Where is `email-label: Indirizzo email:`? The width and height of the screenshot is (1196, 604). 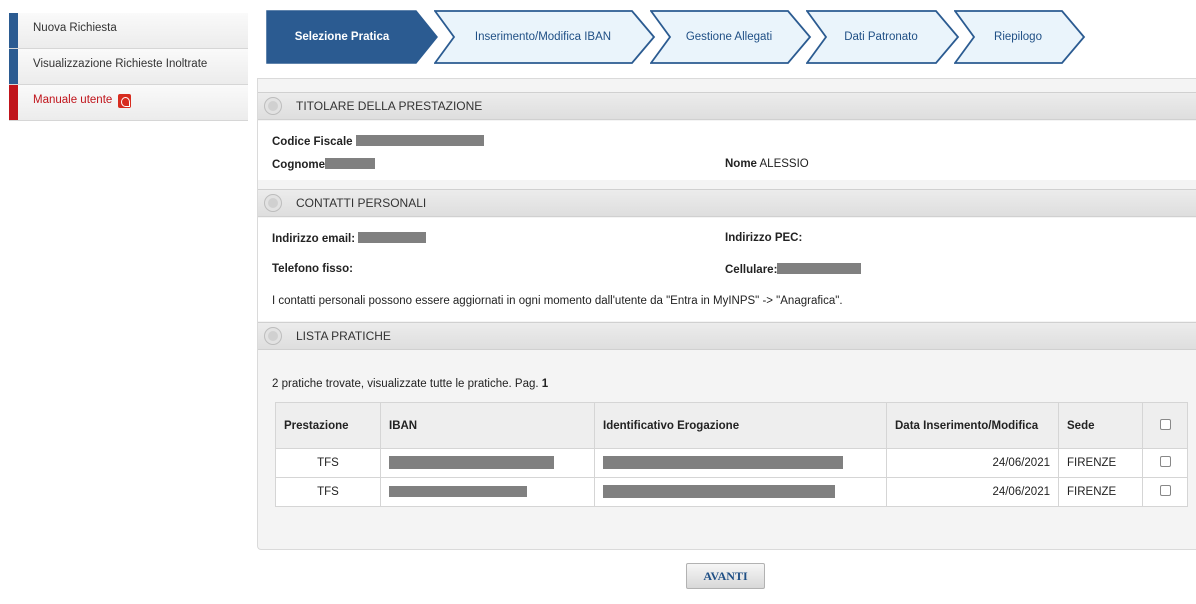
email-label: Indirizzo email: is located at coordinates (314, 239).